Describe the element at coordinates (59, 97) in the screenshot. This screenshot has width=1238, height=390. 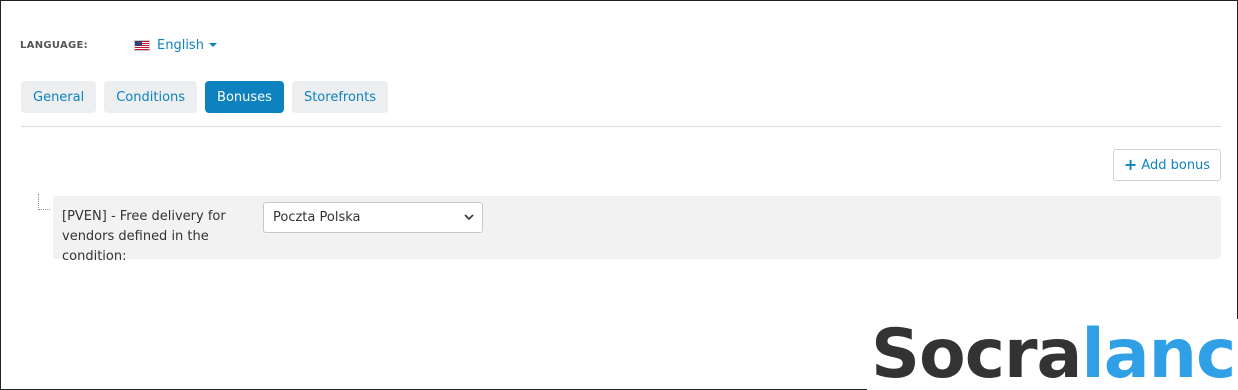
I see `tab-general: General` at that location.